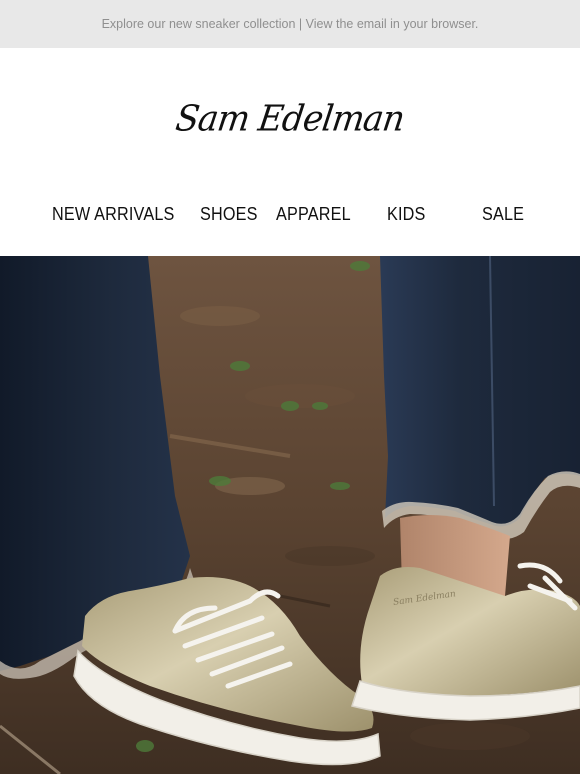 The image size is (580, 774). What do you see at coordinates (113, 214) in the screenshot?
I see `nav-new-arrivals: NEW ARRIVALS` at bounding box center [113, 214].